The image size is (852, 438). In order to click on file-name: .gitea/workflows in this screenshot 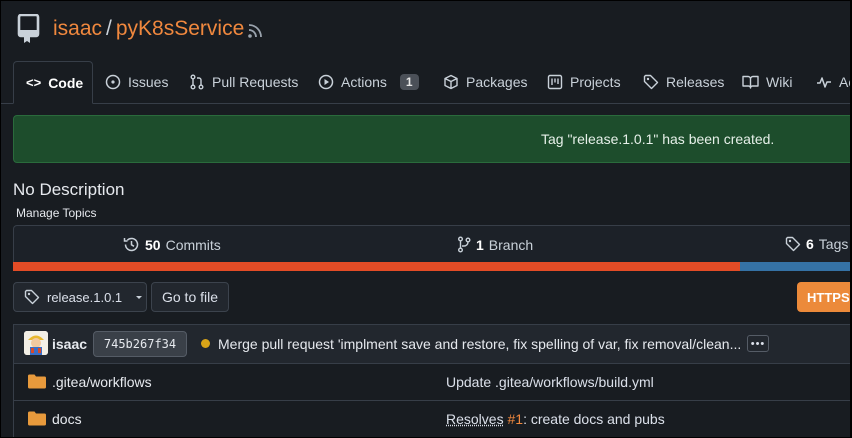, I will do `click(102, 382)`.